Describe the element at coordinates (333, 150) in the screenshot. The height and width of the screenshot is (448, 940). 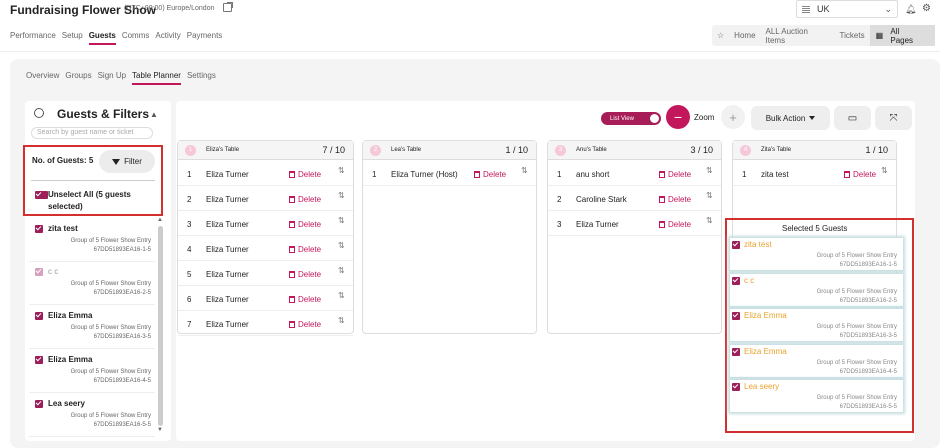
I see `table-capacity: 7 / 10` at that location.